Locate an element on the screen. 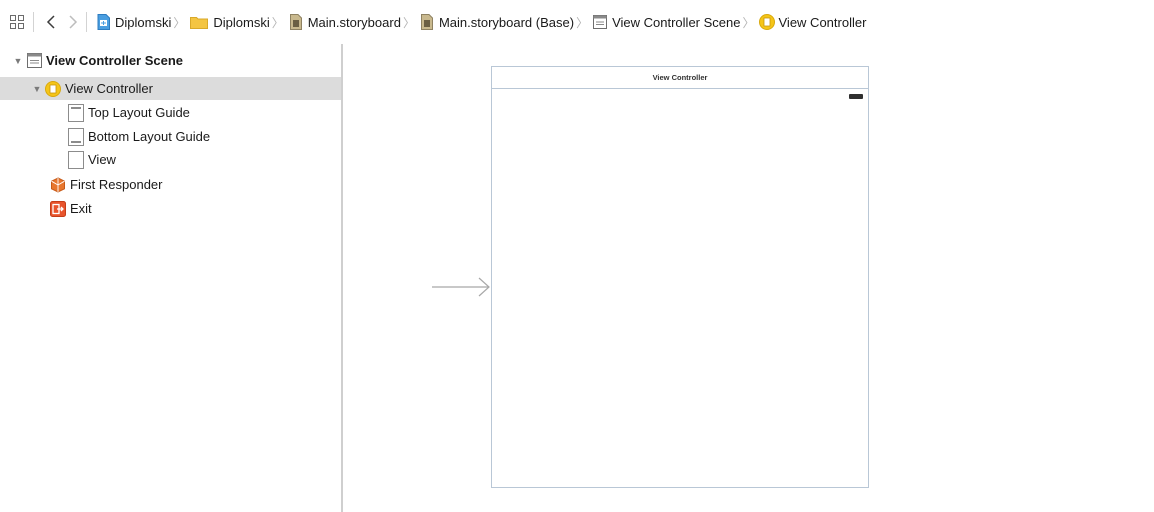 This screenshot has width=1154, height=512. outline-item-label: View Controller Scene is located at coordinates (115, 60).